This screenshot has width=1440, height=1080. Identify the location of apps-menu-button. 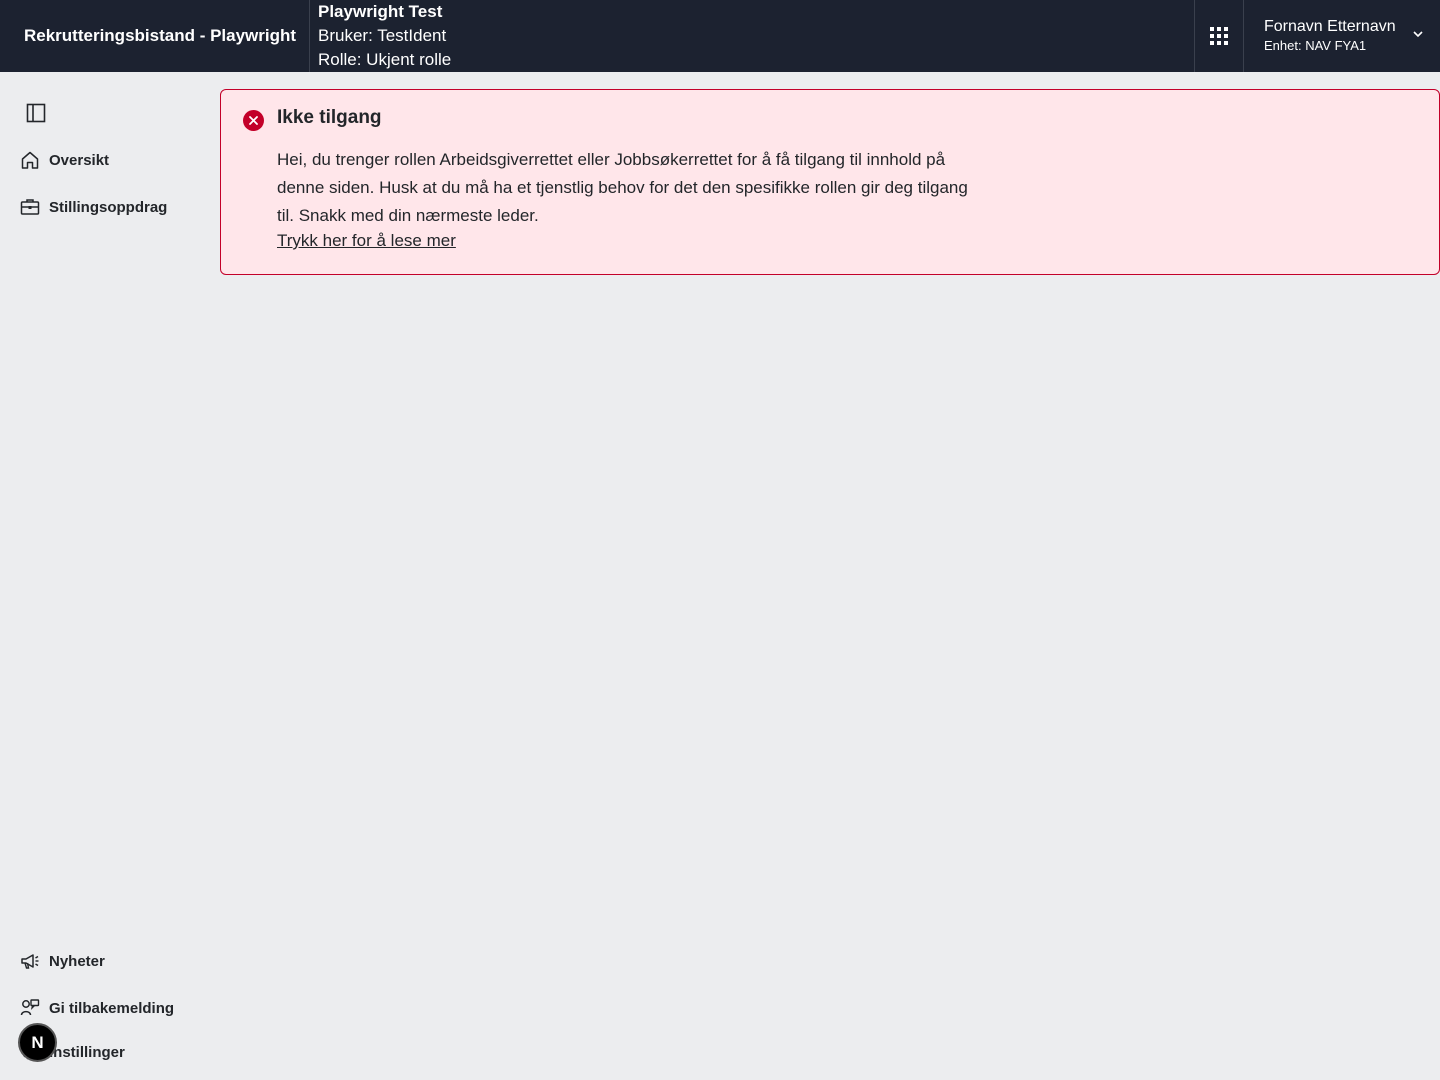
(1219, 36).